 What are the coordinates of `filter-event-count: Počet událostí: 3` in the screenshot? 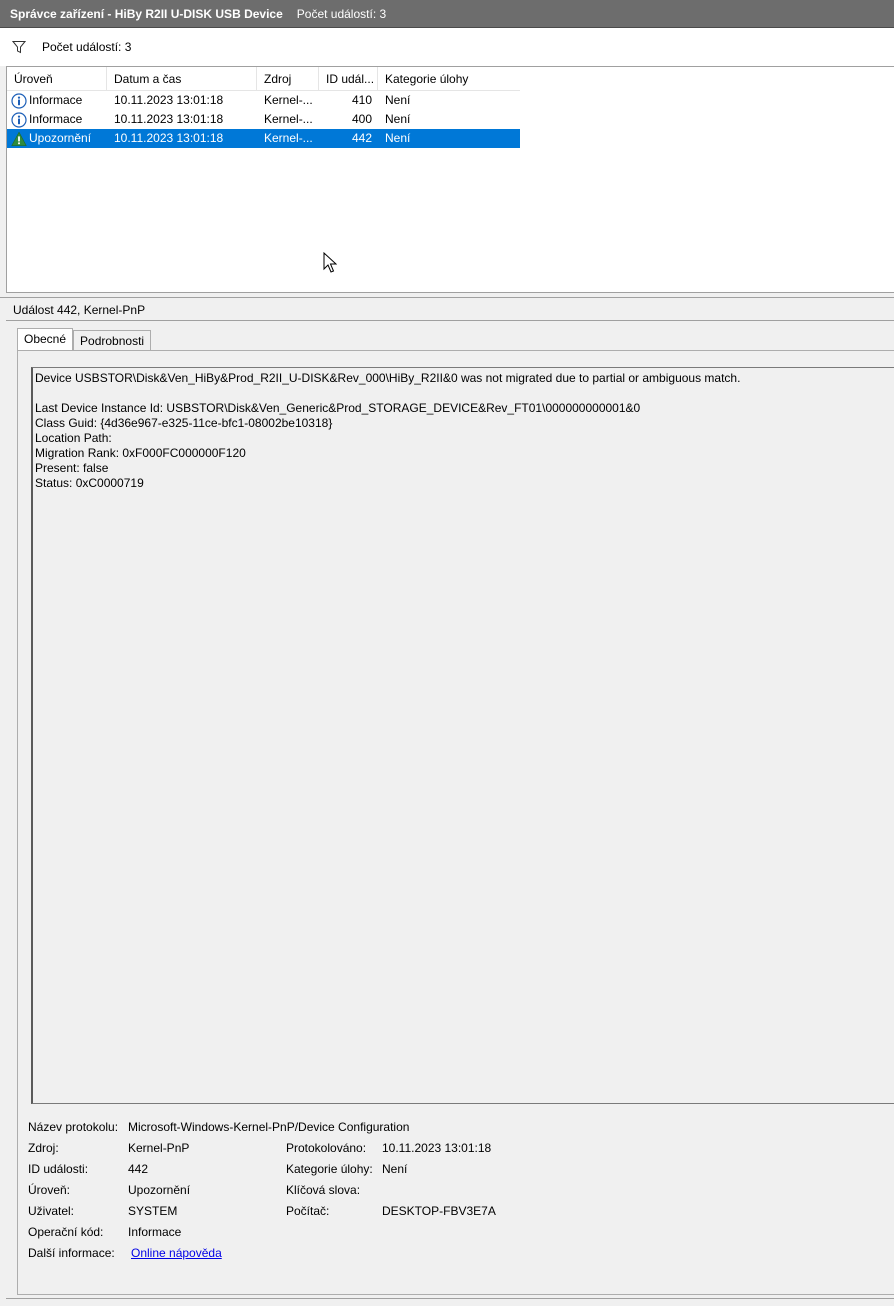 It's located at (87, 47).